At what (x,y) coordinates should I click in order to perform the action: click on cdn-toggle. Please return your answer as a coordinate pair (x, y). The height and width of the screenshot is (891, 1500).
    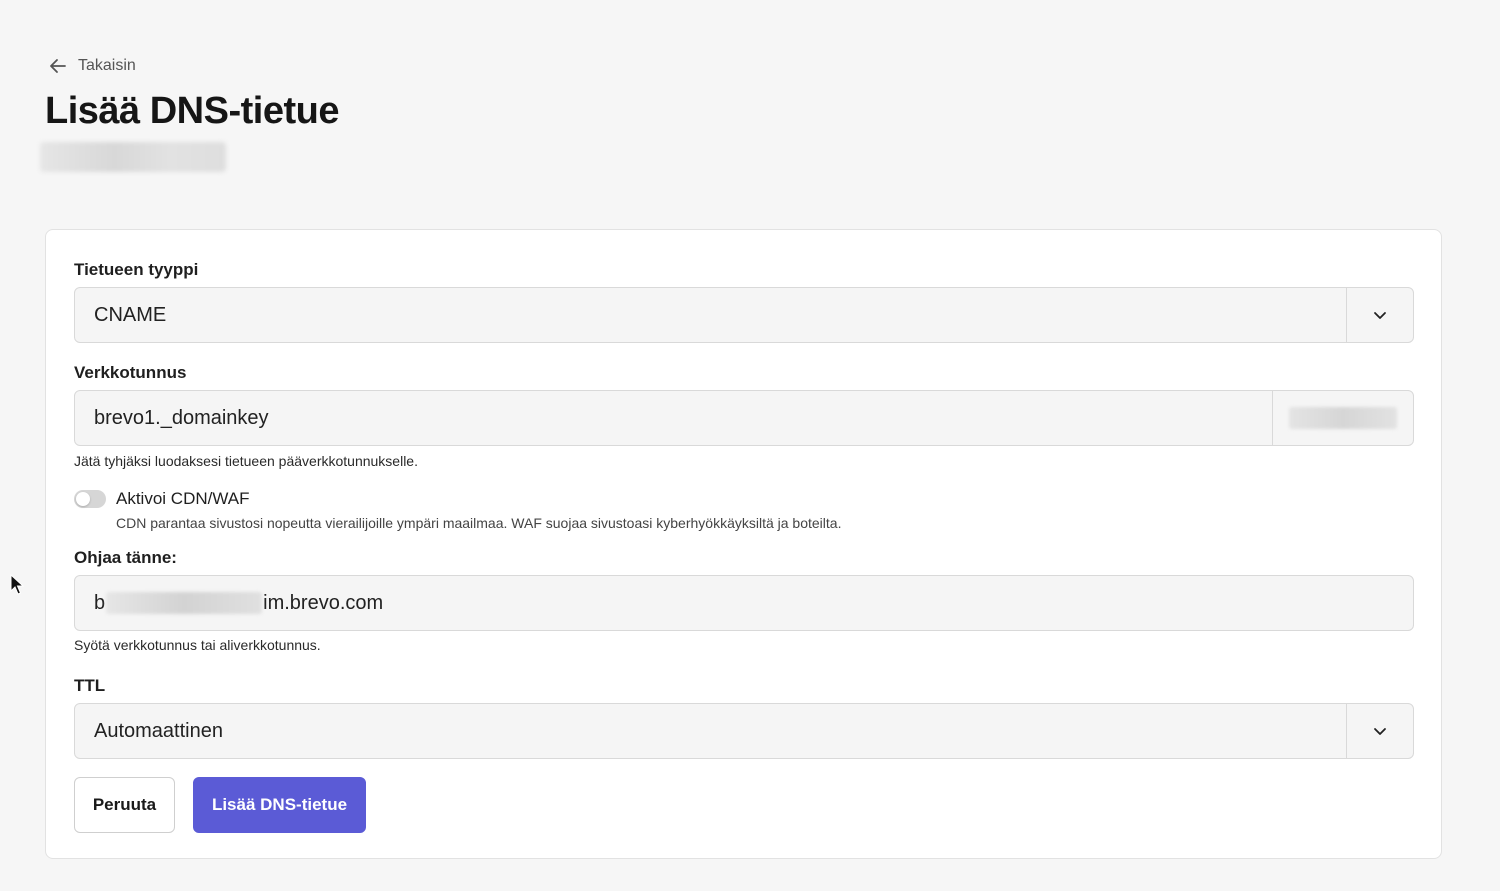
    Looking at the image, I should click on (90, 499).